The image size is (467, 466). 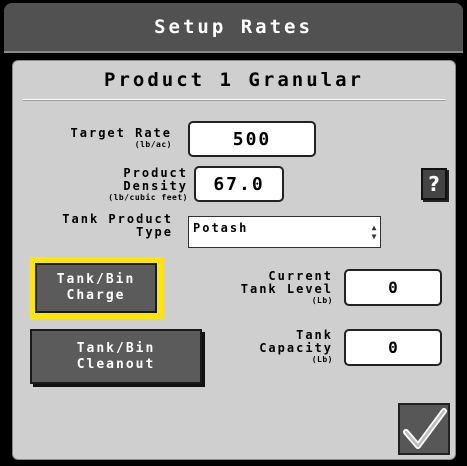 What do you see at coordinates (283, 347) in the screenshot?
I see `tank-capacity-label: Tank Capacity (Lb)` at bounding box center [283, 347].